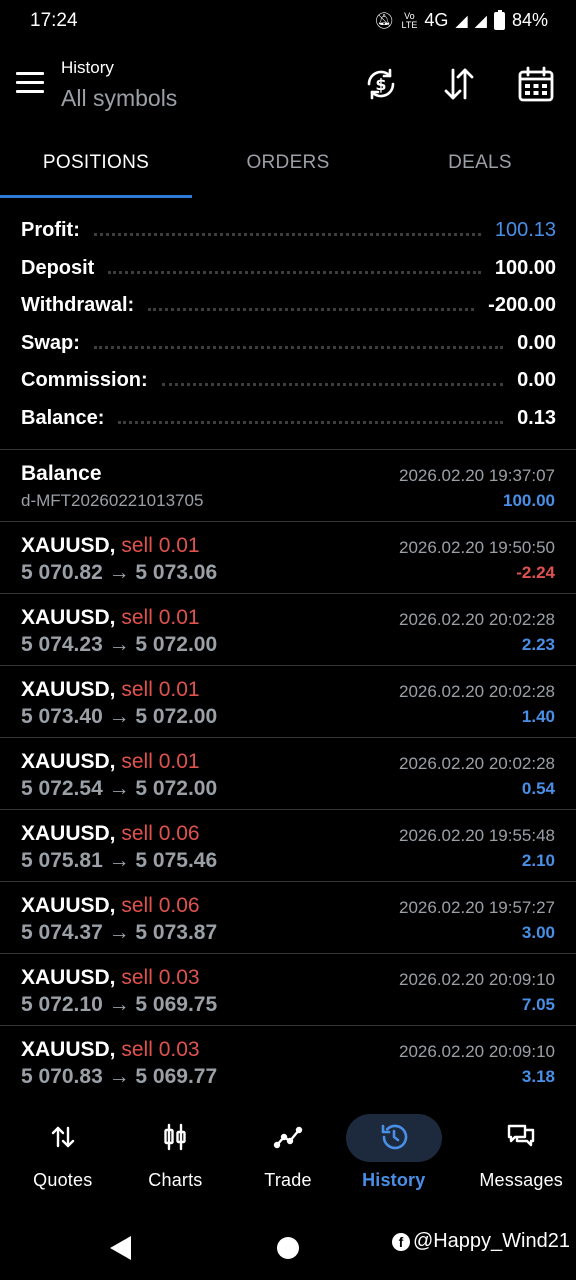 This screenshot has height=1280, width=576. I want to click on balance-time: 2026.02.20 19:37:07, so click(477, 475).